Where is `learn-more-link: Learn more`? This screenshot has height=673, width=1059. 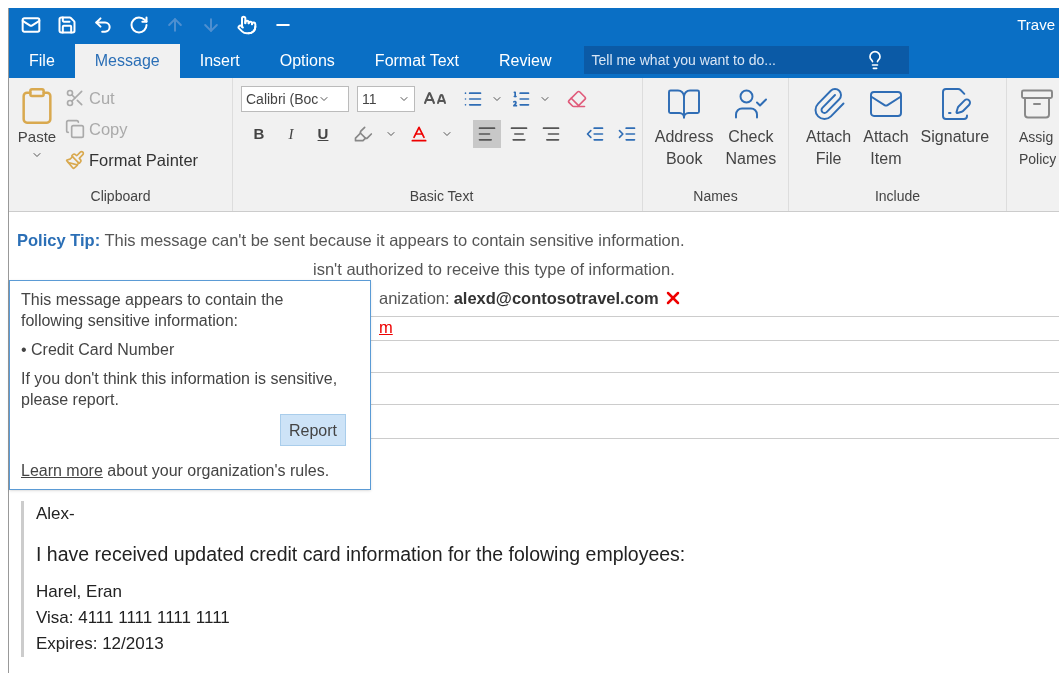 learn-more-link: Learn more is located at coordinates (62, 470).